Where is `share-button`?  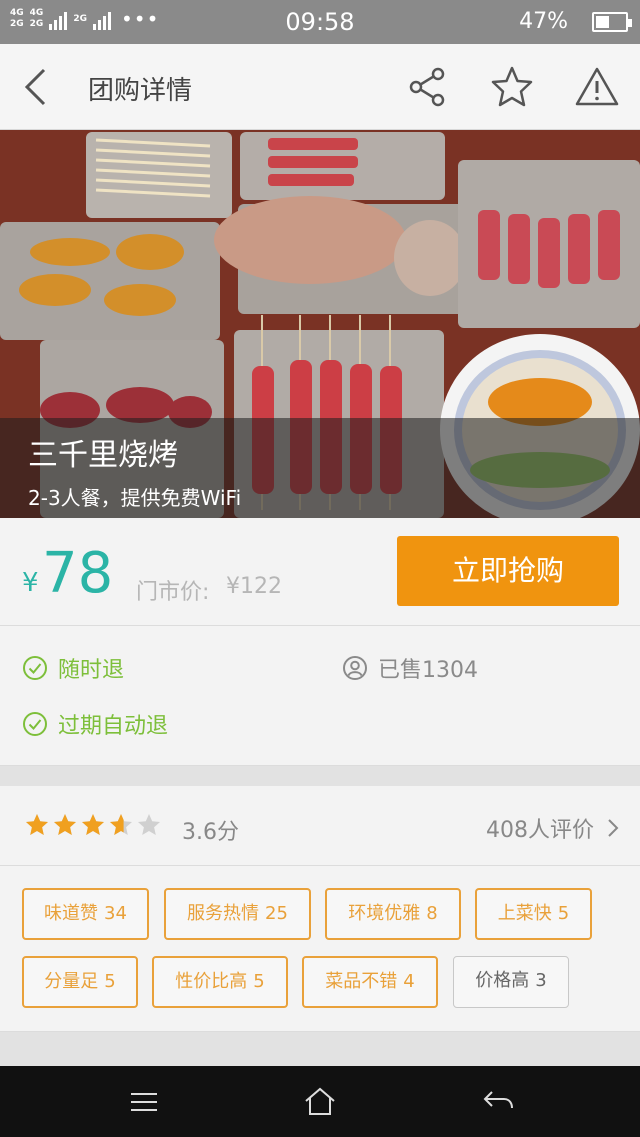
share-button is located at coordinates (427, 87).